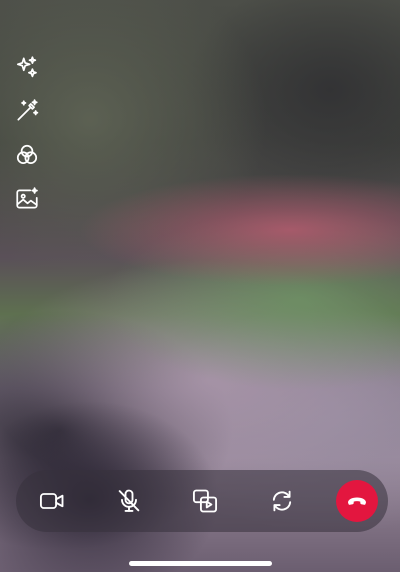 The width and height of the screenshot is (400, 572). I want to click on end-call-icon, so click(357, 501).